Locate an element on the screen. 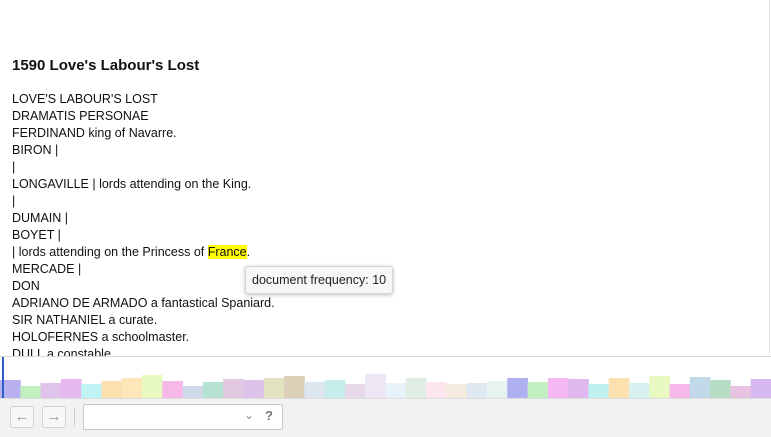 This screenshot has width=771, height=437. text-line-content: SIR NATHANIEL a curate. is located at coordinates (85, 320).